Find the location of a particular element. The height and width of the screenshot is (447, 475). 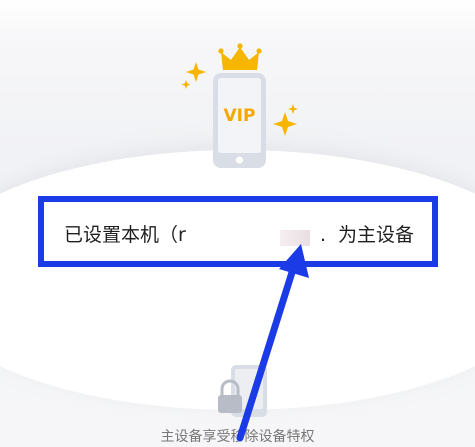

footer-caption: 主设备享受移除设备特权 is located at coordinates (237, 437).